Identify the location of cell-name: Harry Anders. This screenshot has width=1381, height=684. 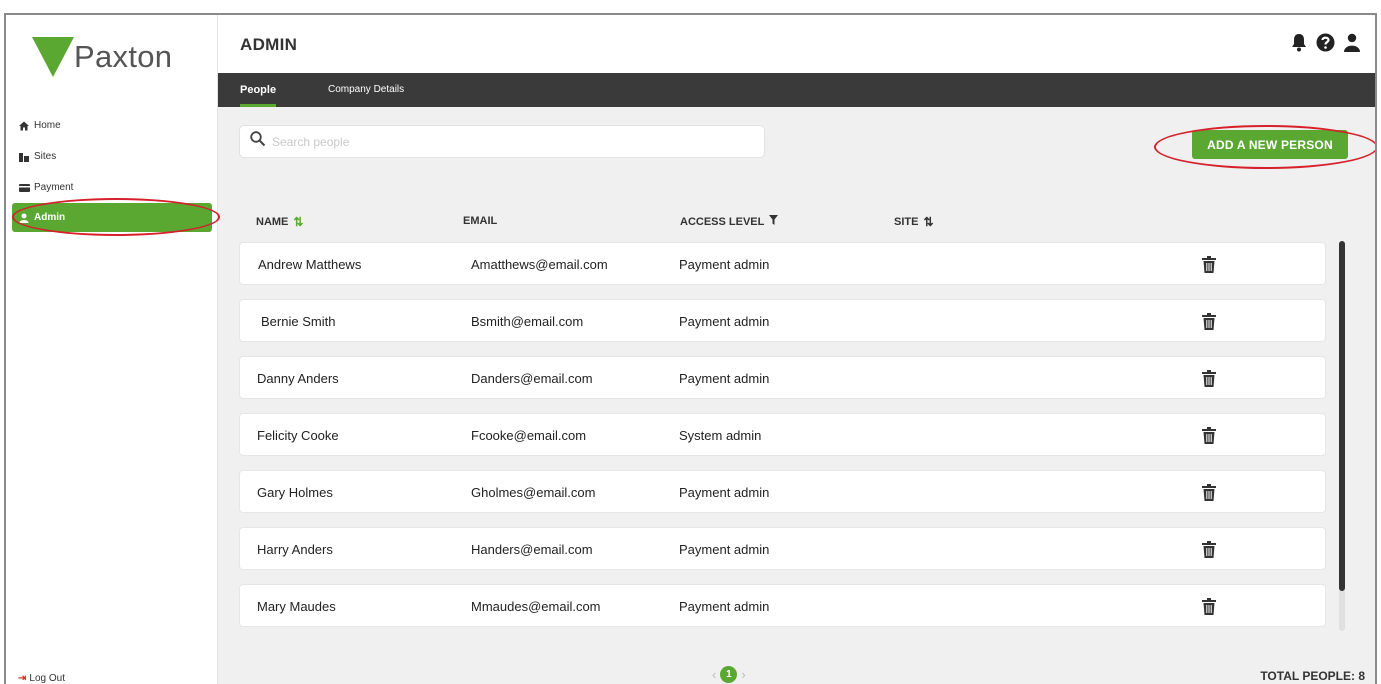
(295, 549).